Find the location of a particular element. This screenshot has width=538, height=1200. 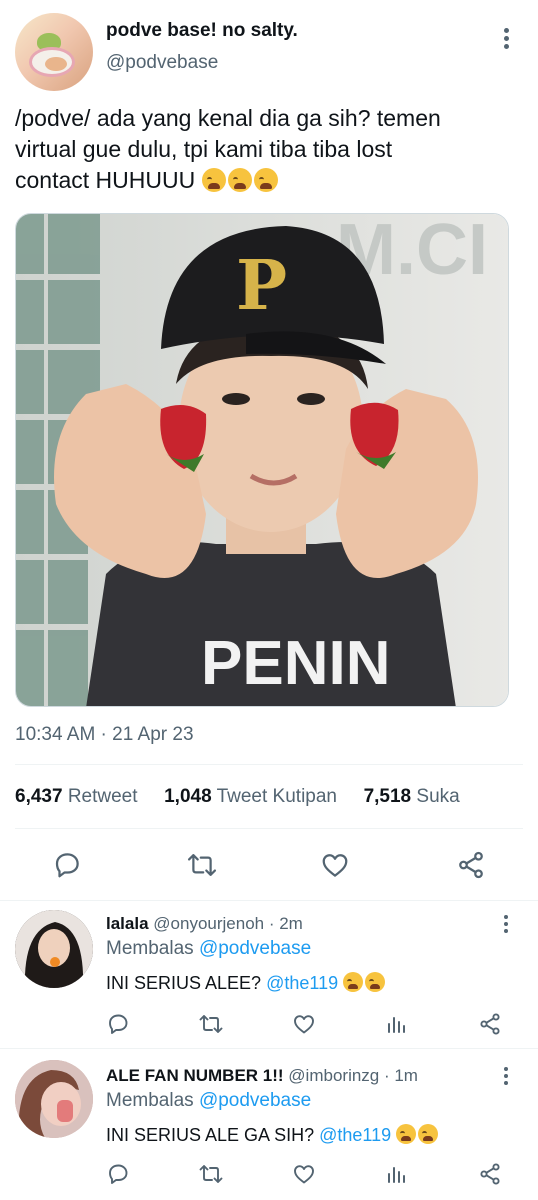

reply-handle-time: @imborinzg · 1m is located at coordinates (353, 1075).